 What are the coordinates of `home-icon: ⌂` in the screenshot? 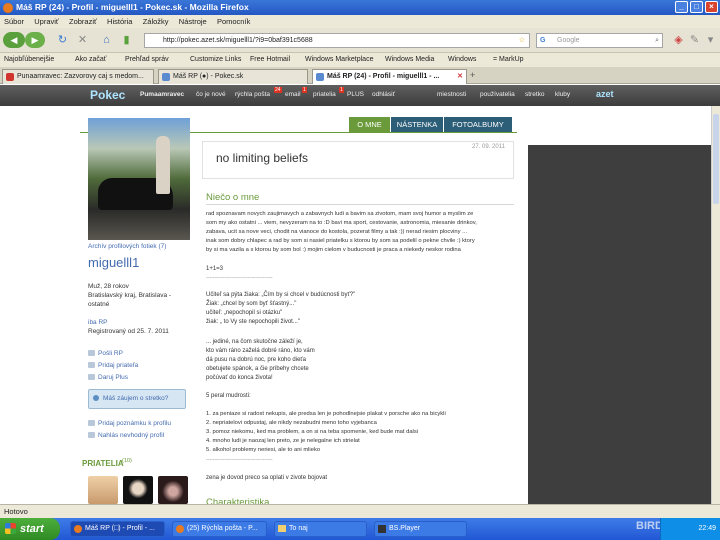 It's located at (106, 40).